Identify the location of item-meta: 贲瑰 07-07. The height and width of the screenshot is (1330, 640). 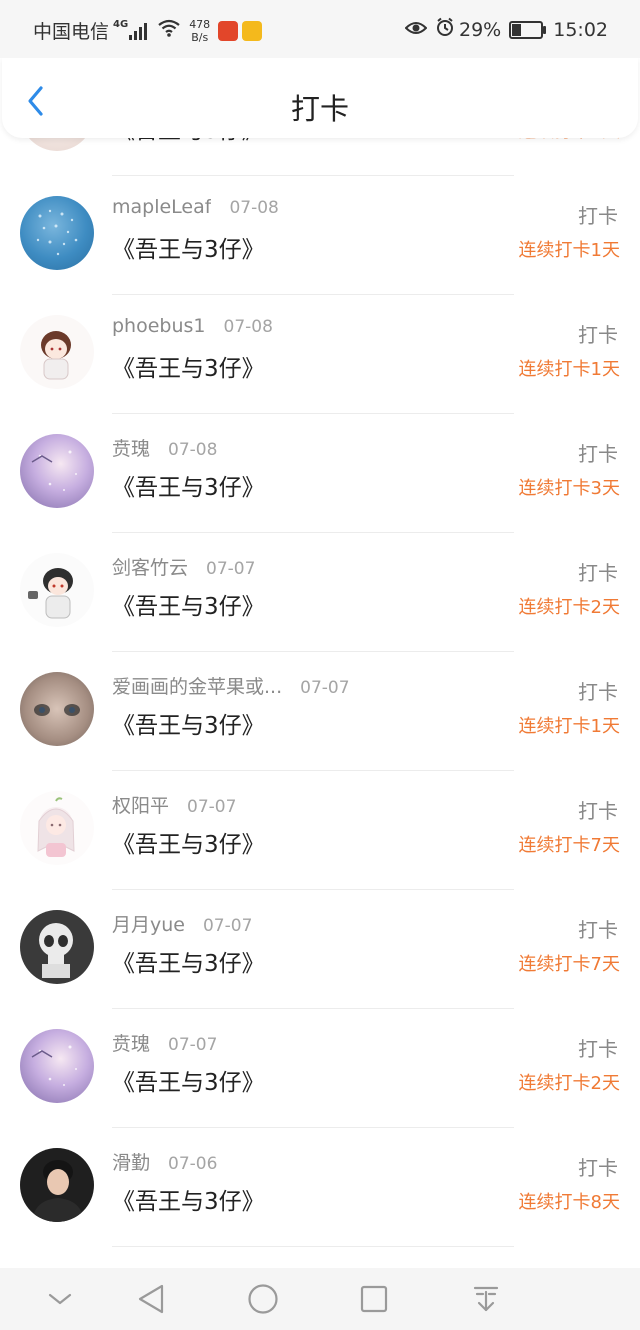
(164, 1042).